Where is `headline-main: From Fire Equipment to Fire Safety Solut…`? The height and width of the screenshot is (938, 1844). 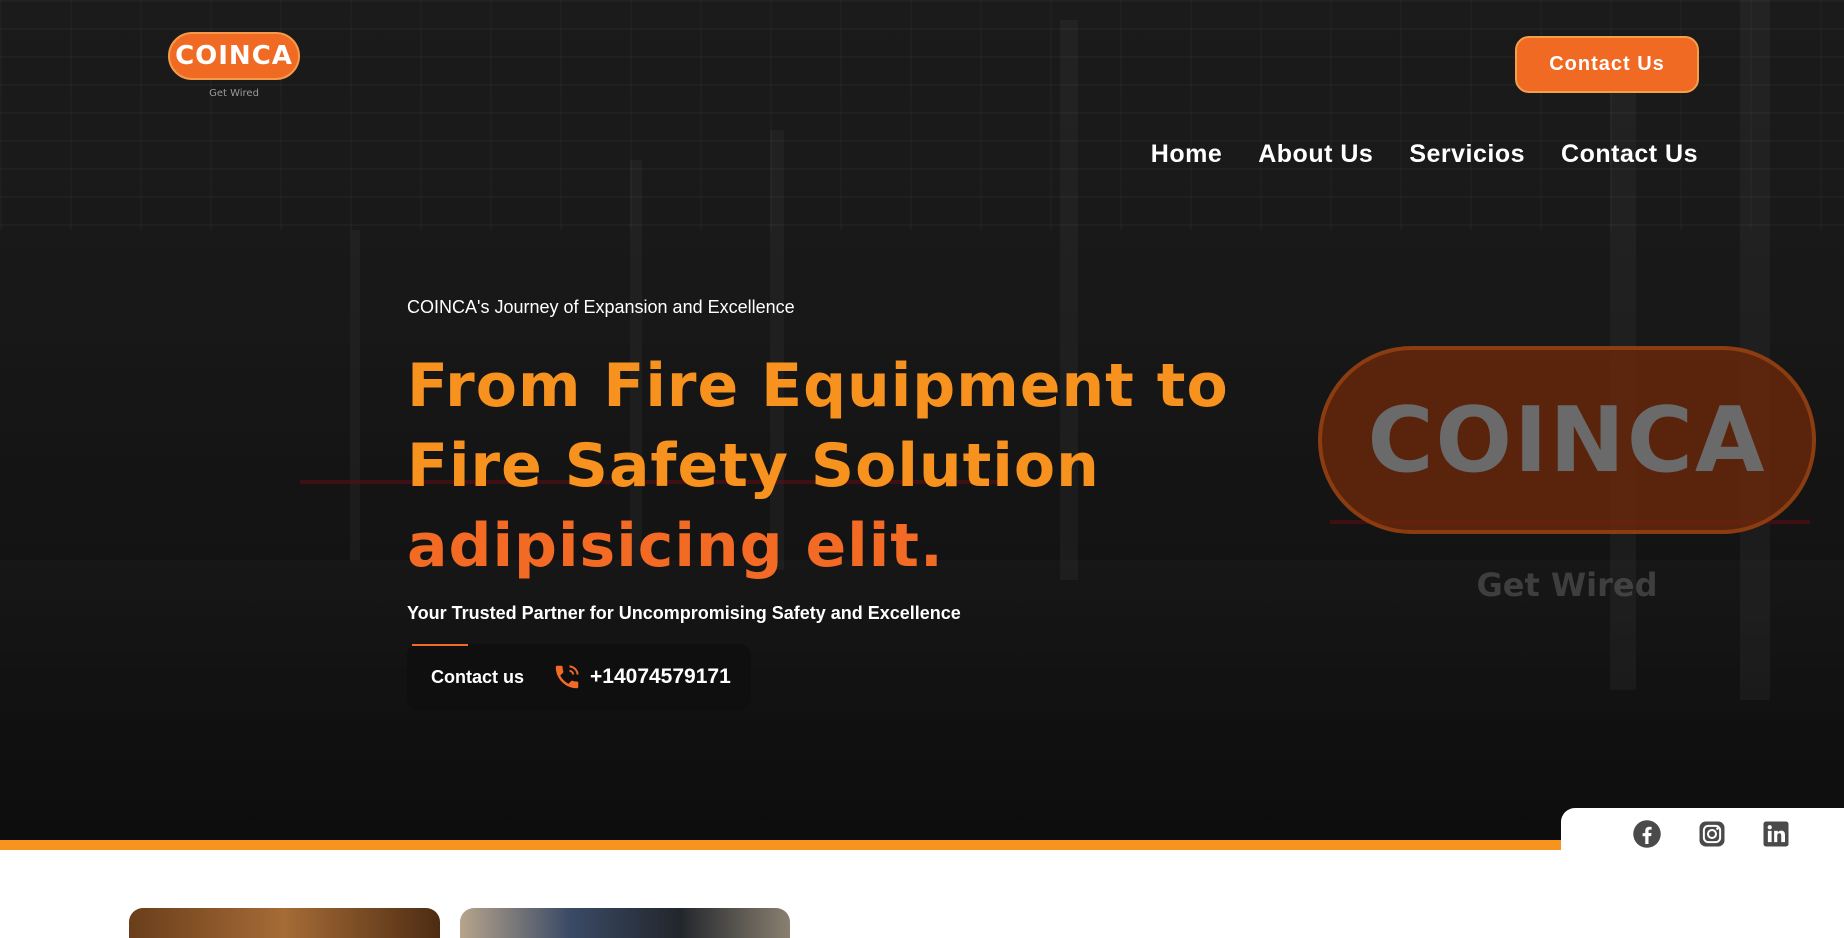 headline-main: From Fire Equipment to Fire Safety Solut… is located at coordinates (818, 426).